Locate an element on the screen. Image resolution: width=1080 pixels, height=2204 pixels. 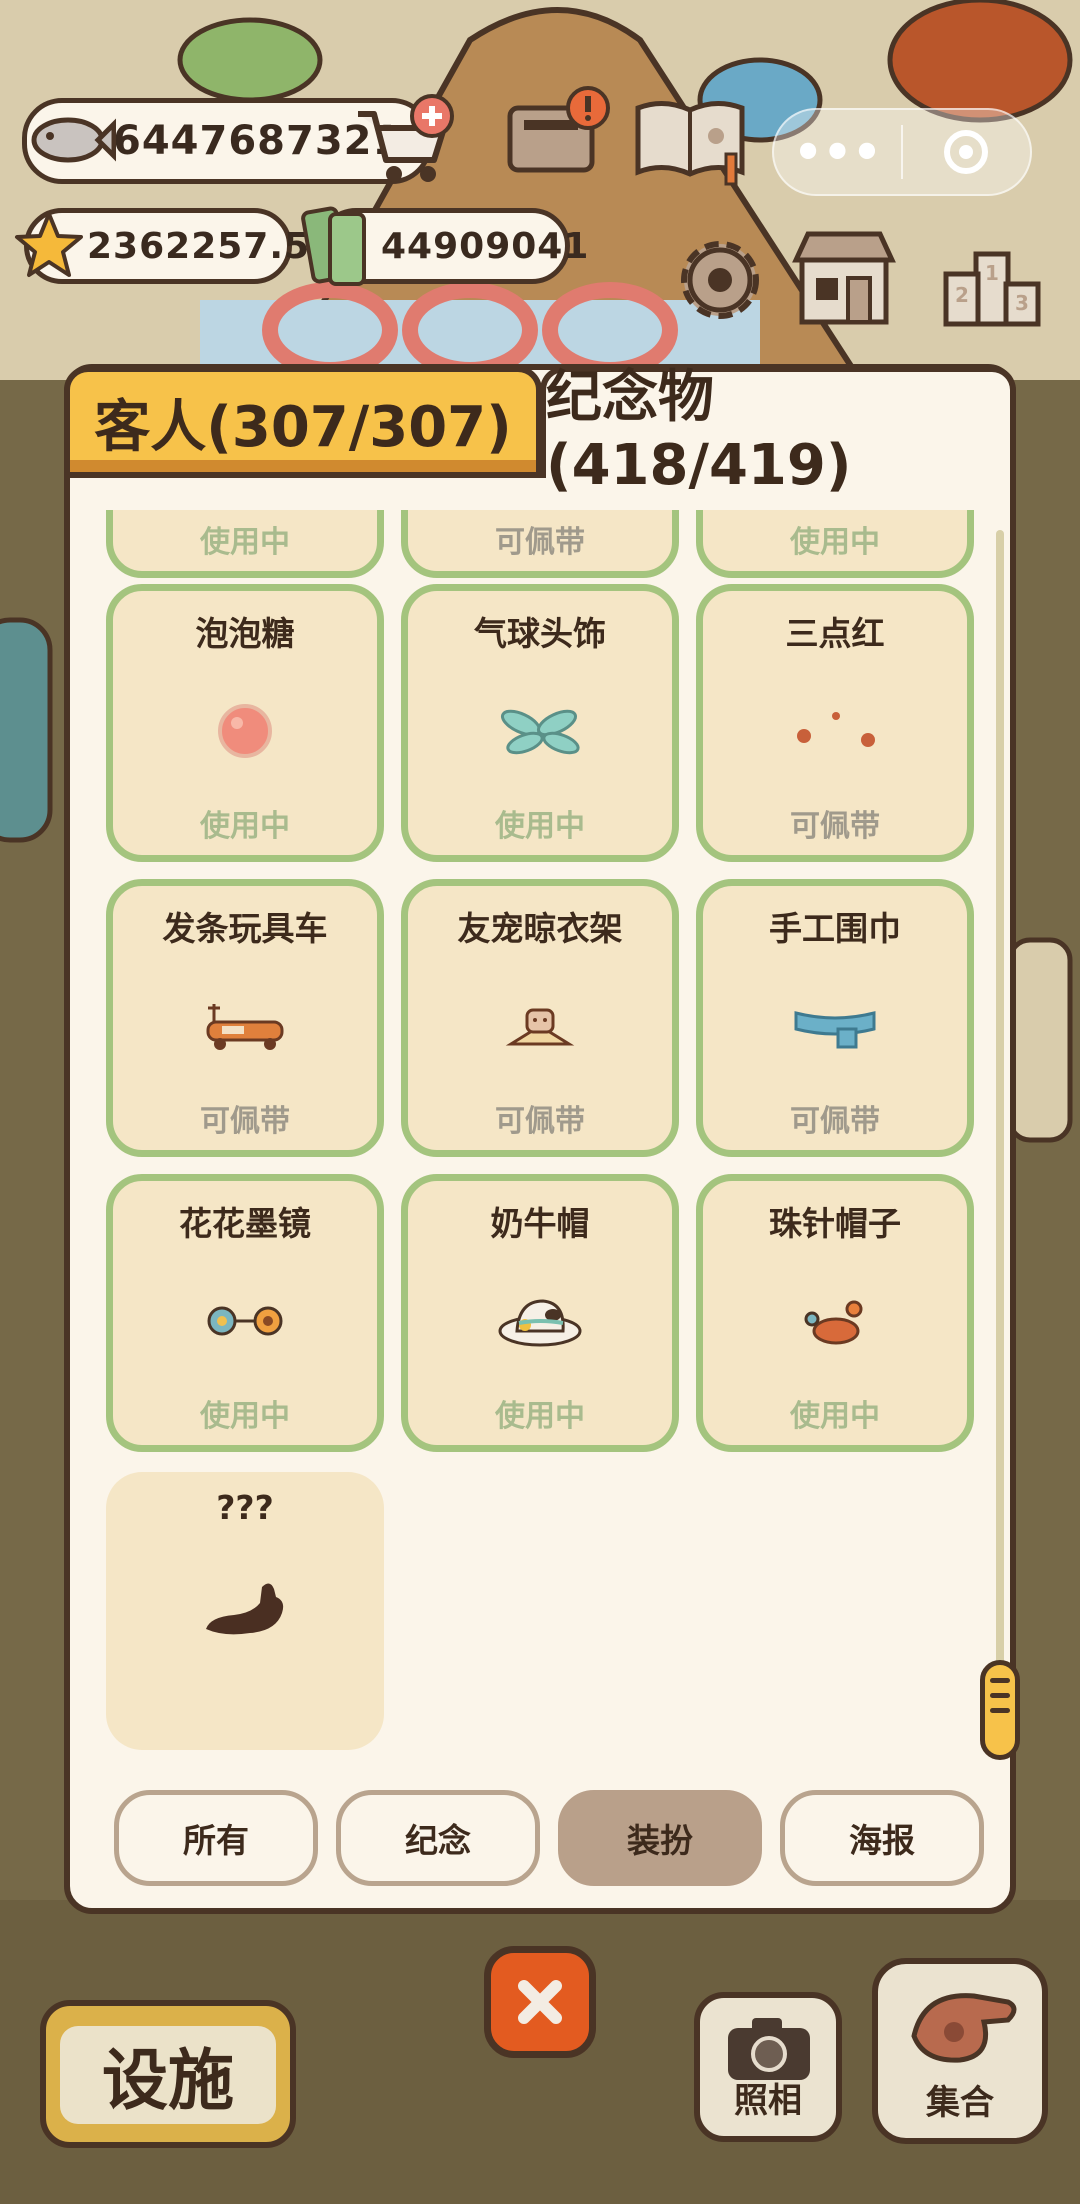
item-card-pin-hat: 珠针帽子 使用中 is located at coordinates (835, 1313).